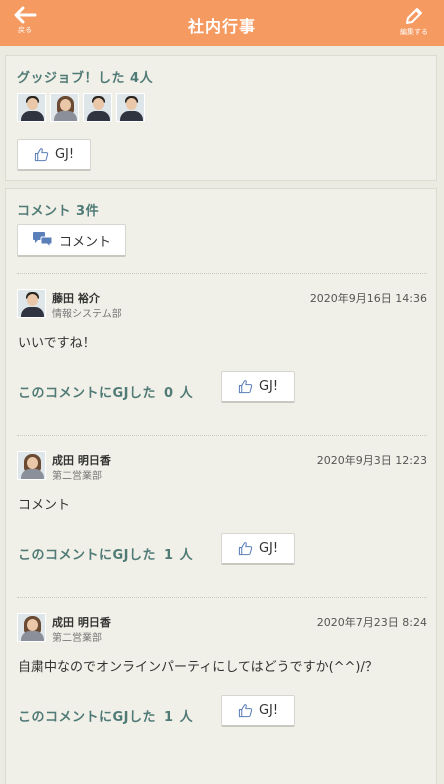 The image size is (444, 784). I want to click on comment-goodjob-count: このコメントにGJした 0 人, so click(105, 391).